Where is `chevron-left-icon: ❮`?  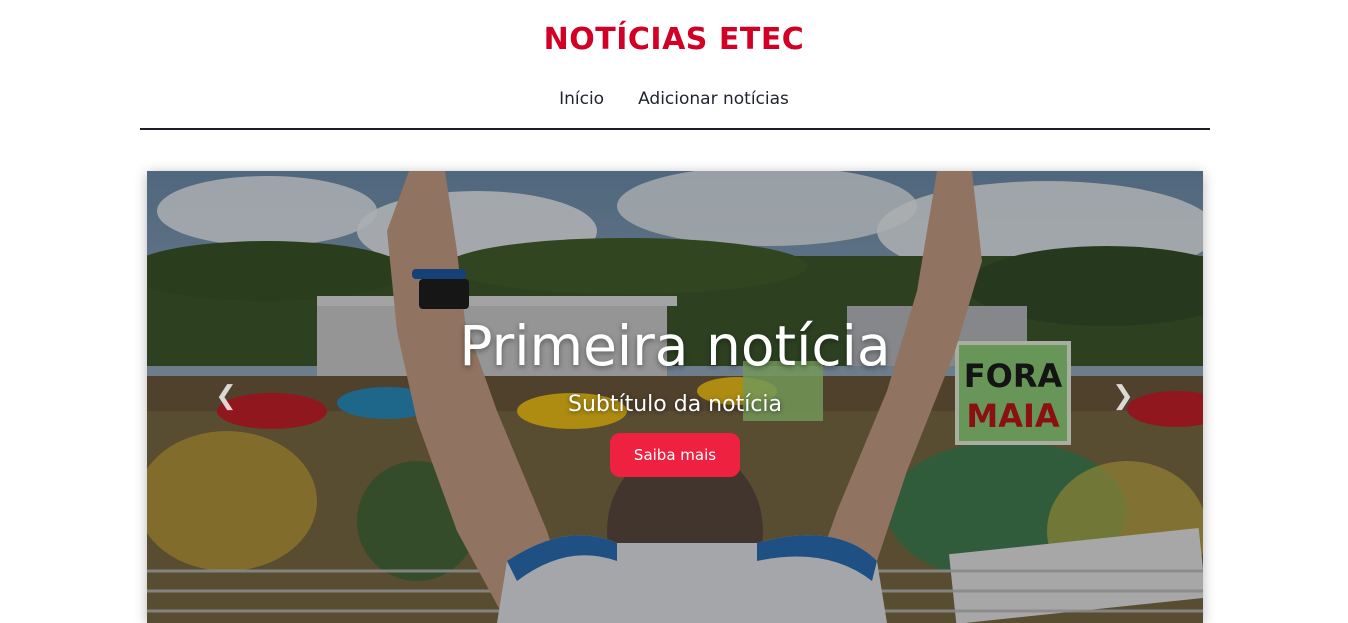
chevron-left-icon: ❮ is located at coordinates (226, 396).